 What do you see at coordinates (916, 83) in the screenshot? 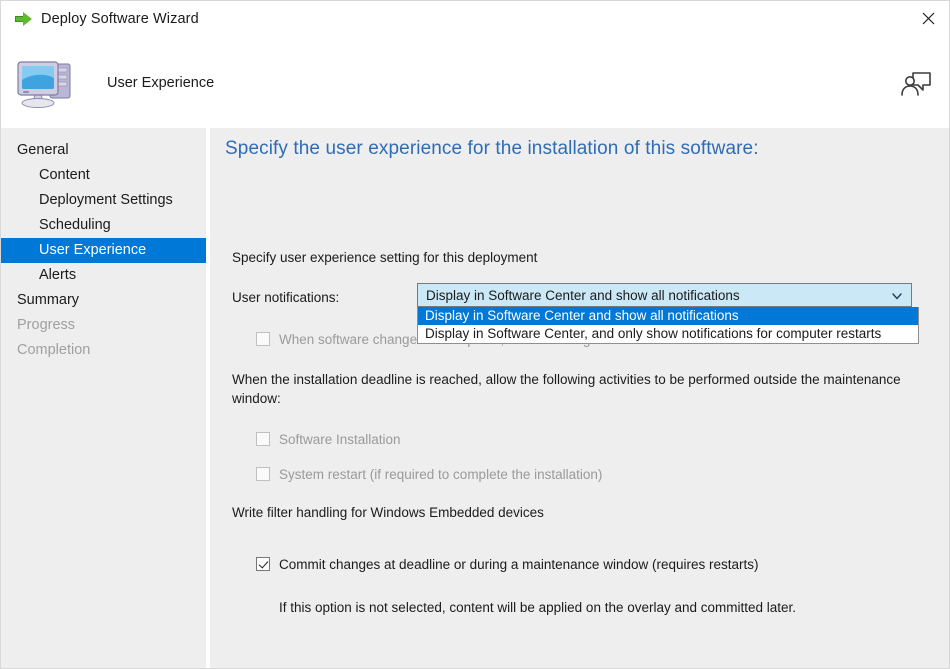
I see `feedback-person-icon` at bounding box center [916, 83].